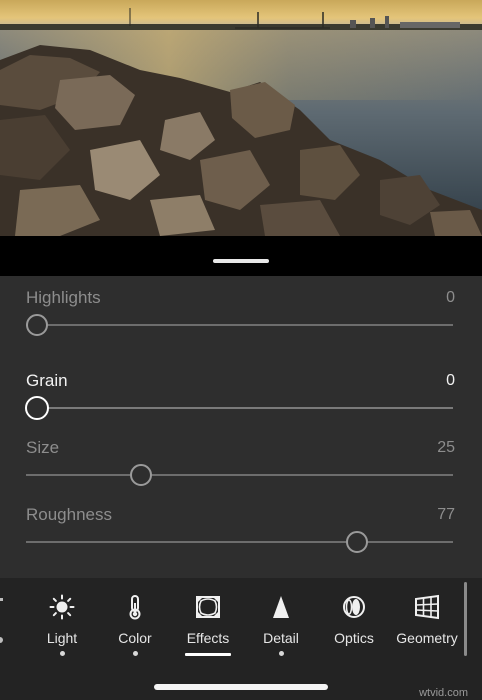 The image size is (482, 700). Describe the element at coordinates (281, 638) in the screenshot. I see `tool-label: Detail` at that location.